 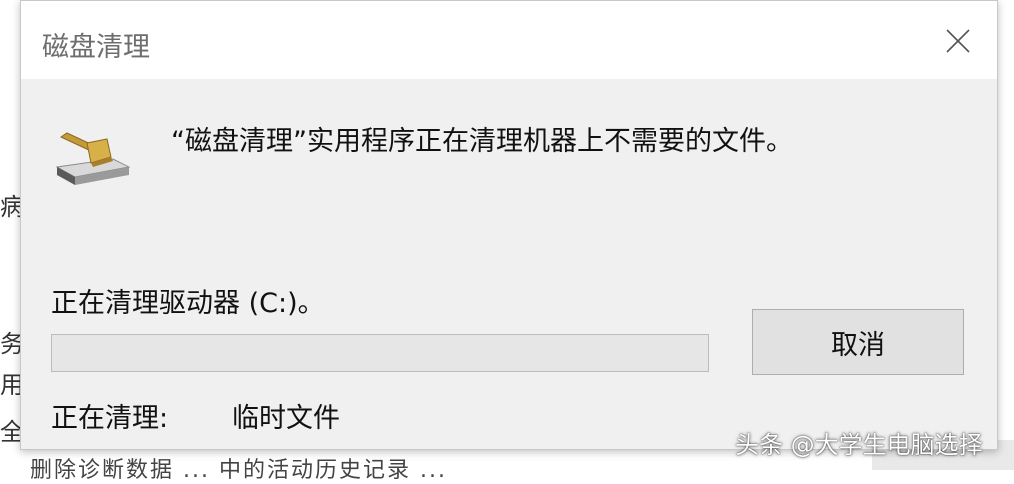 What do you see at coordinates (380, 353) in the screenshot?
I see `progress-bar` at bounding box center [380, 353].